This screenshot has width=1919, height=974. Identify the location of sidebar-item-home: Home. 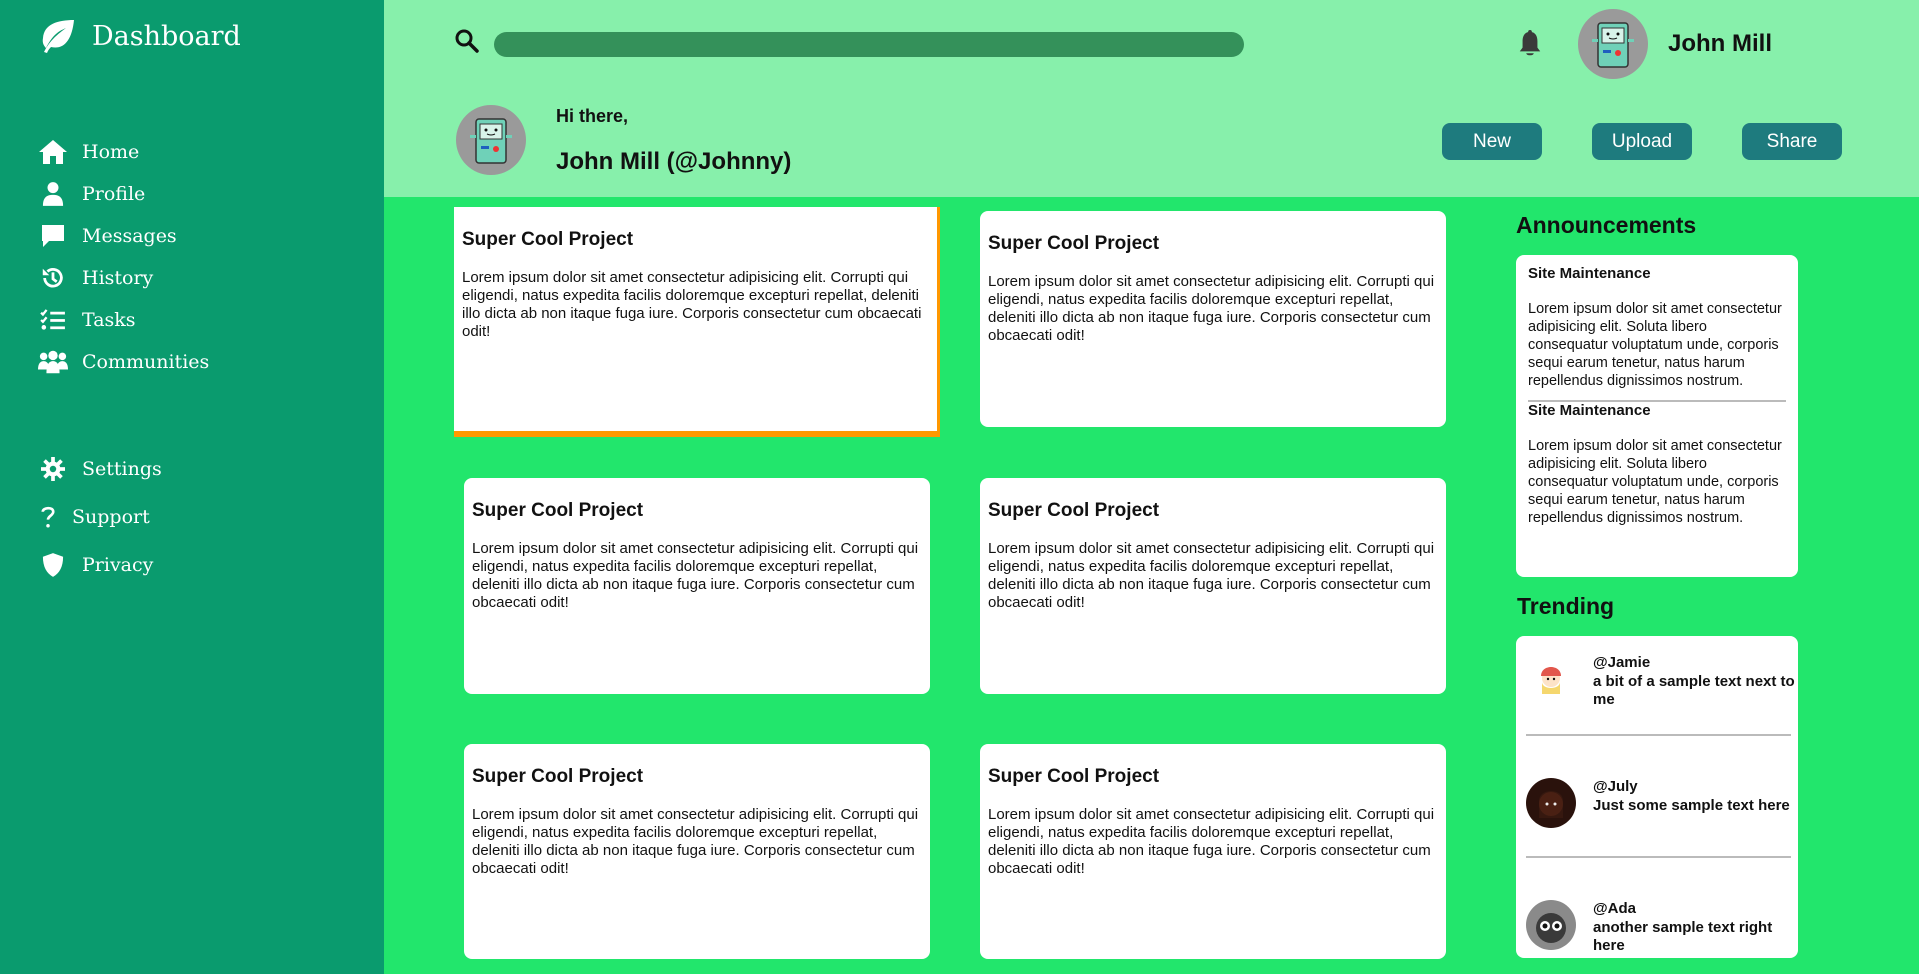
(198, 152).